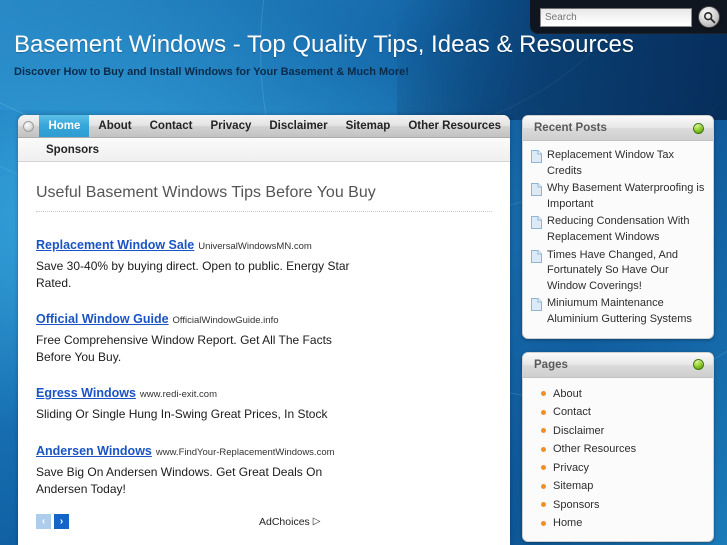  What do you see at coordinates (568, 523) in the screenshot?
I see `item-label: Home` at bounding box center [568, 523].